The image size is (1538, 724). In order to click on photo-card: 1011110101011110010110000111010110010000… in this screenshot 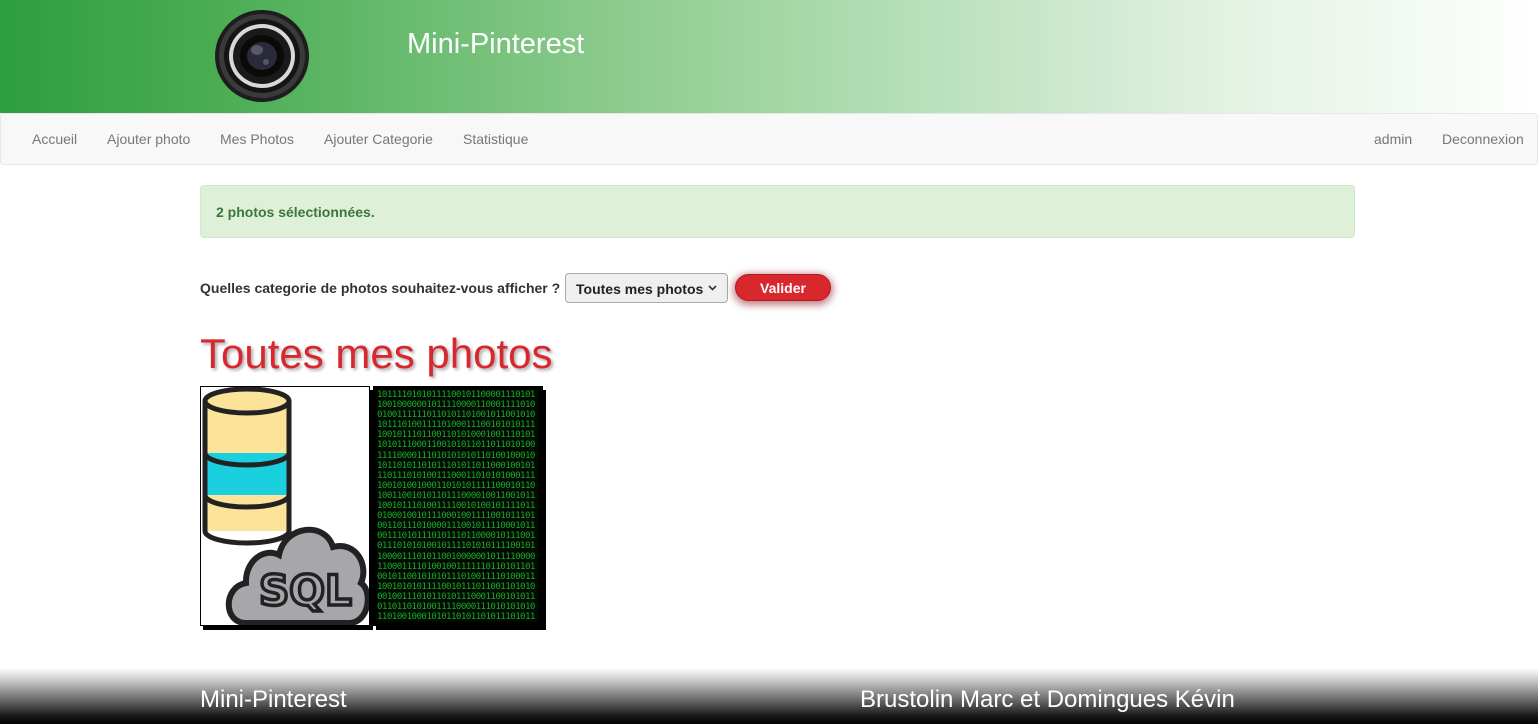, I will do `click(458, 506)`.